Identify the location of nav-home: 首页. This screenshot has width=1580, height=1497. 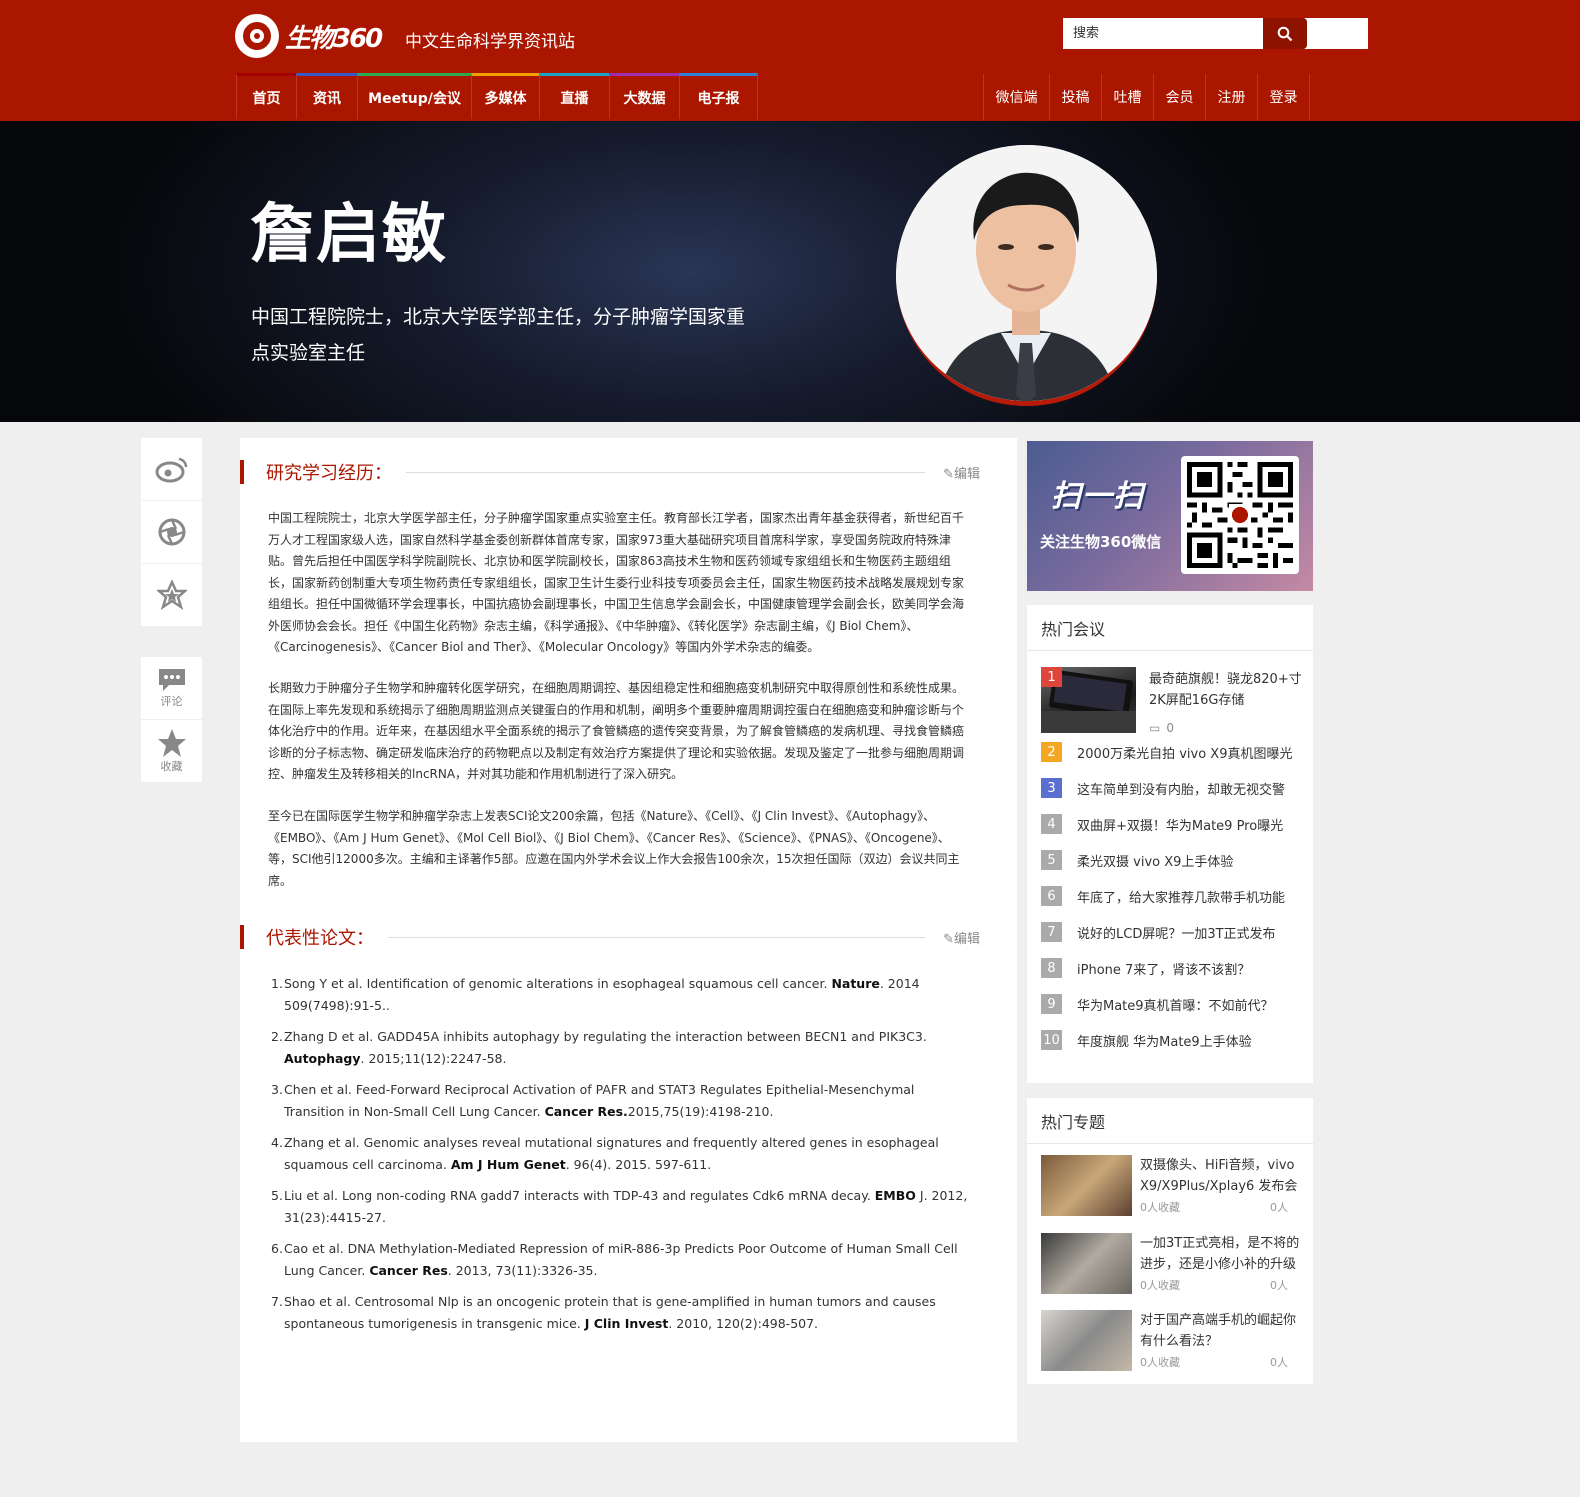
(266, 96).